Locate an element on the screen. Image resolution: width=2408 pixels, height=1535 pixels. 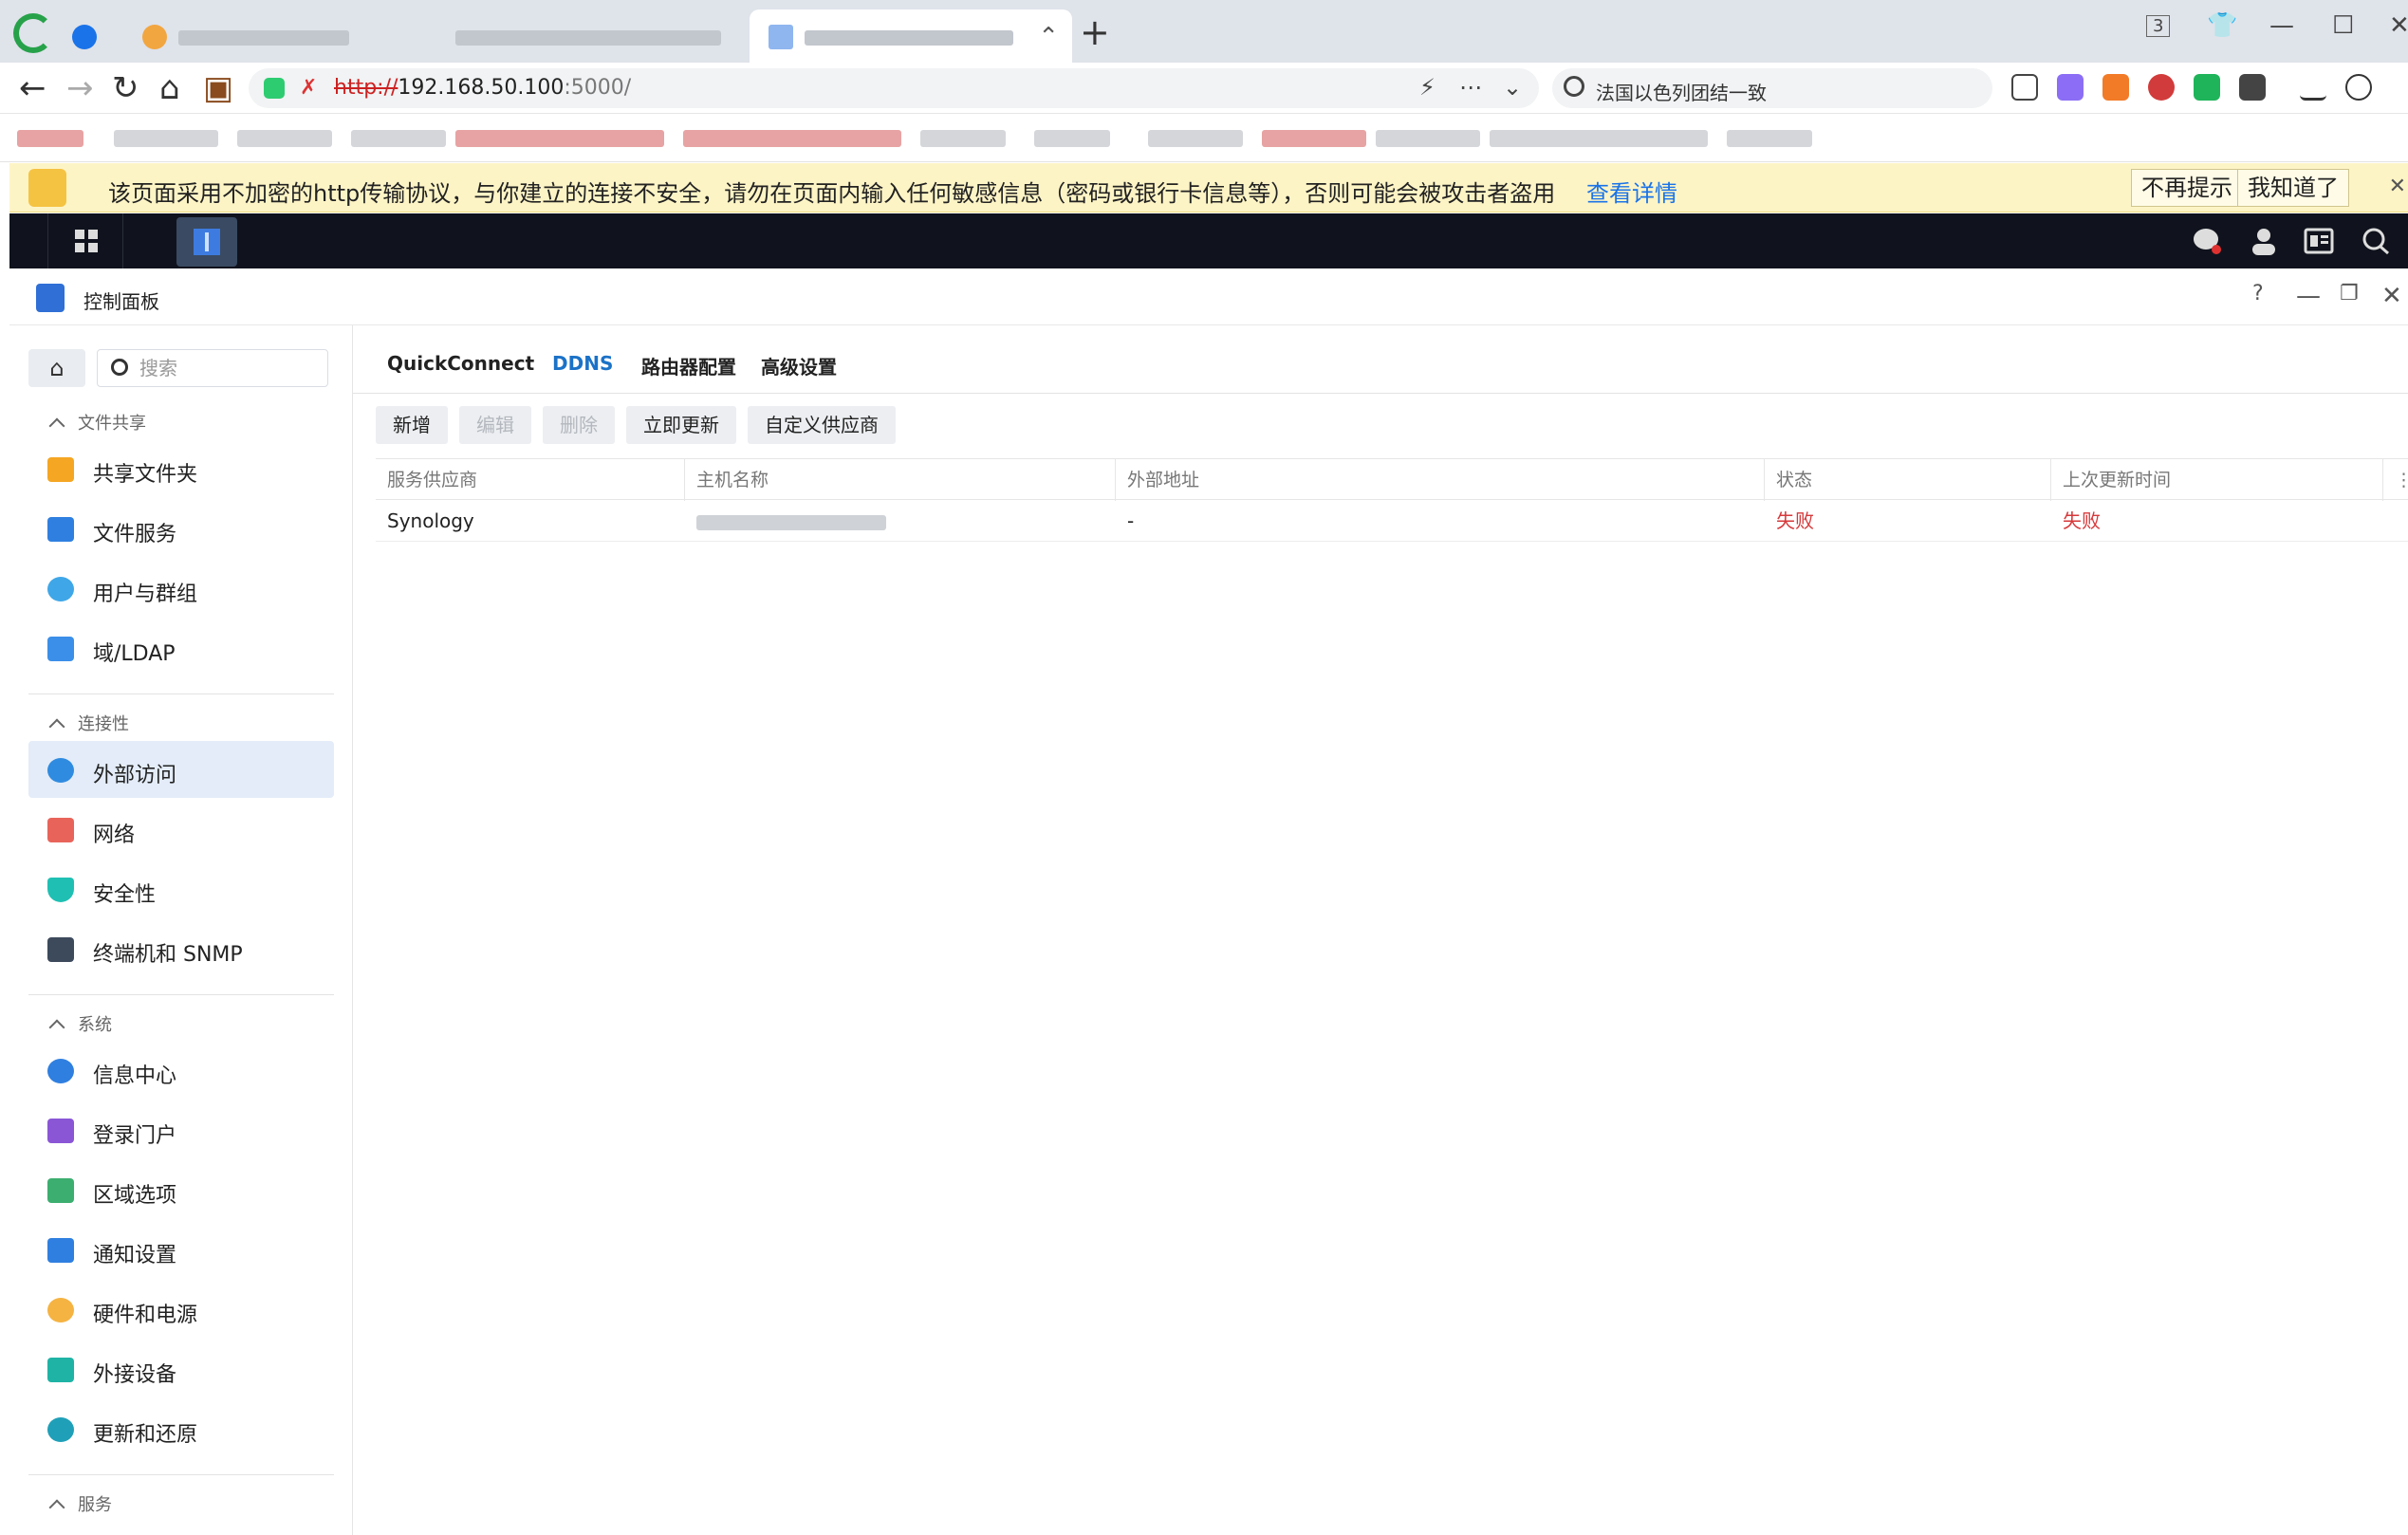
sidebar-item-shared-folder: 共享文件夹 is located at coordinates (181, 468).